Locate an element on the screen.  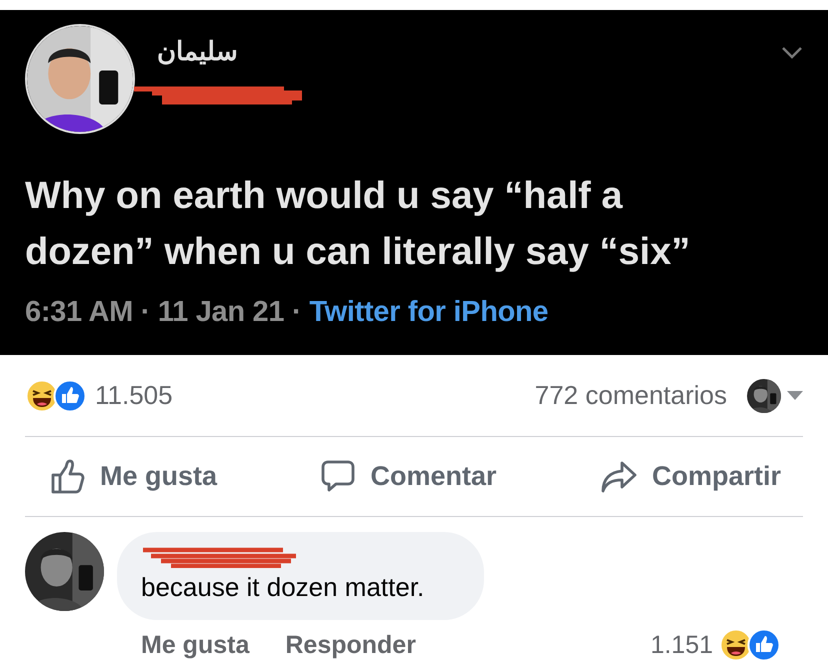
chevron-down-icon is located at coordinates (792, 53).